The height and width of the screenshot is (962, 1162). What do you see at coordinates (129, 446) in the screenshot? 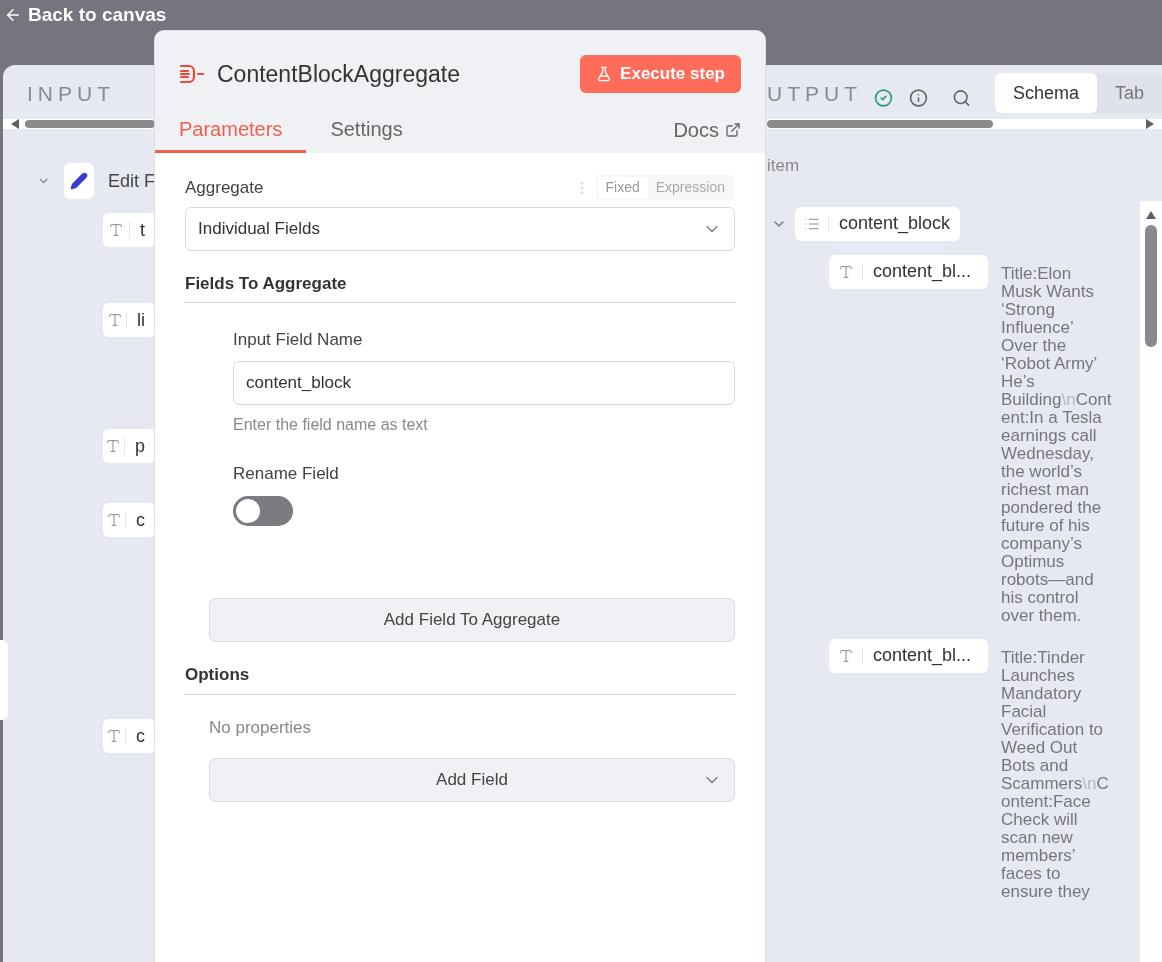
I see `field-pill: p` at bounding box center [129, 446].